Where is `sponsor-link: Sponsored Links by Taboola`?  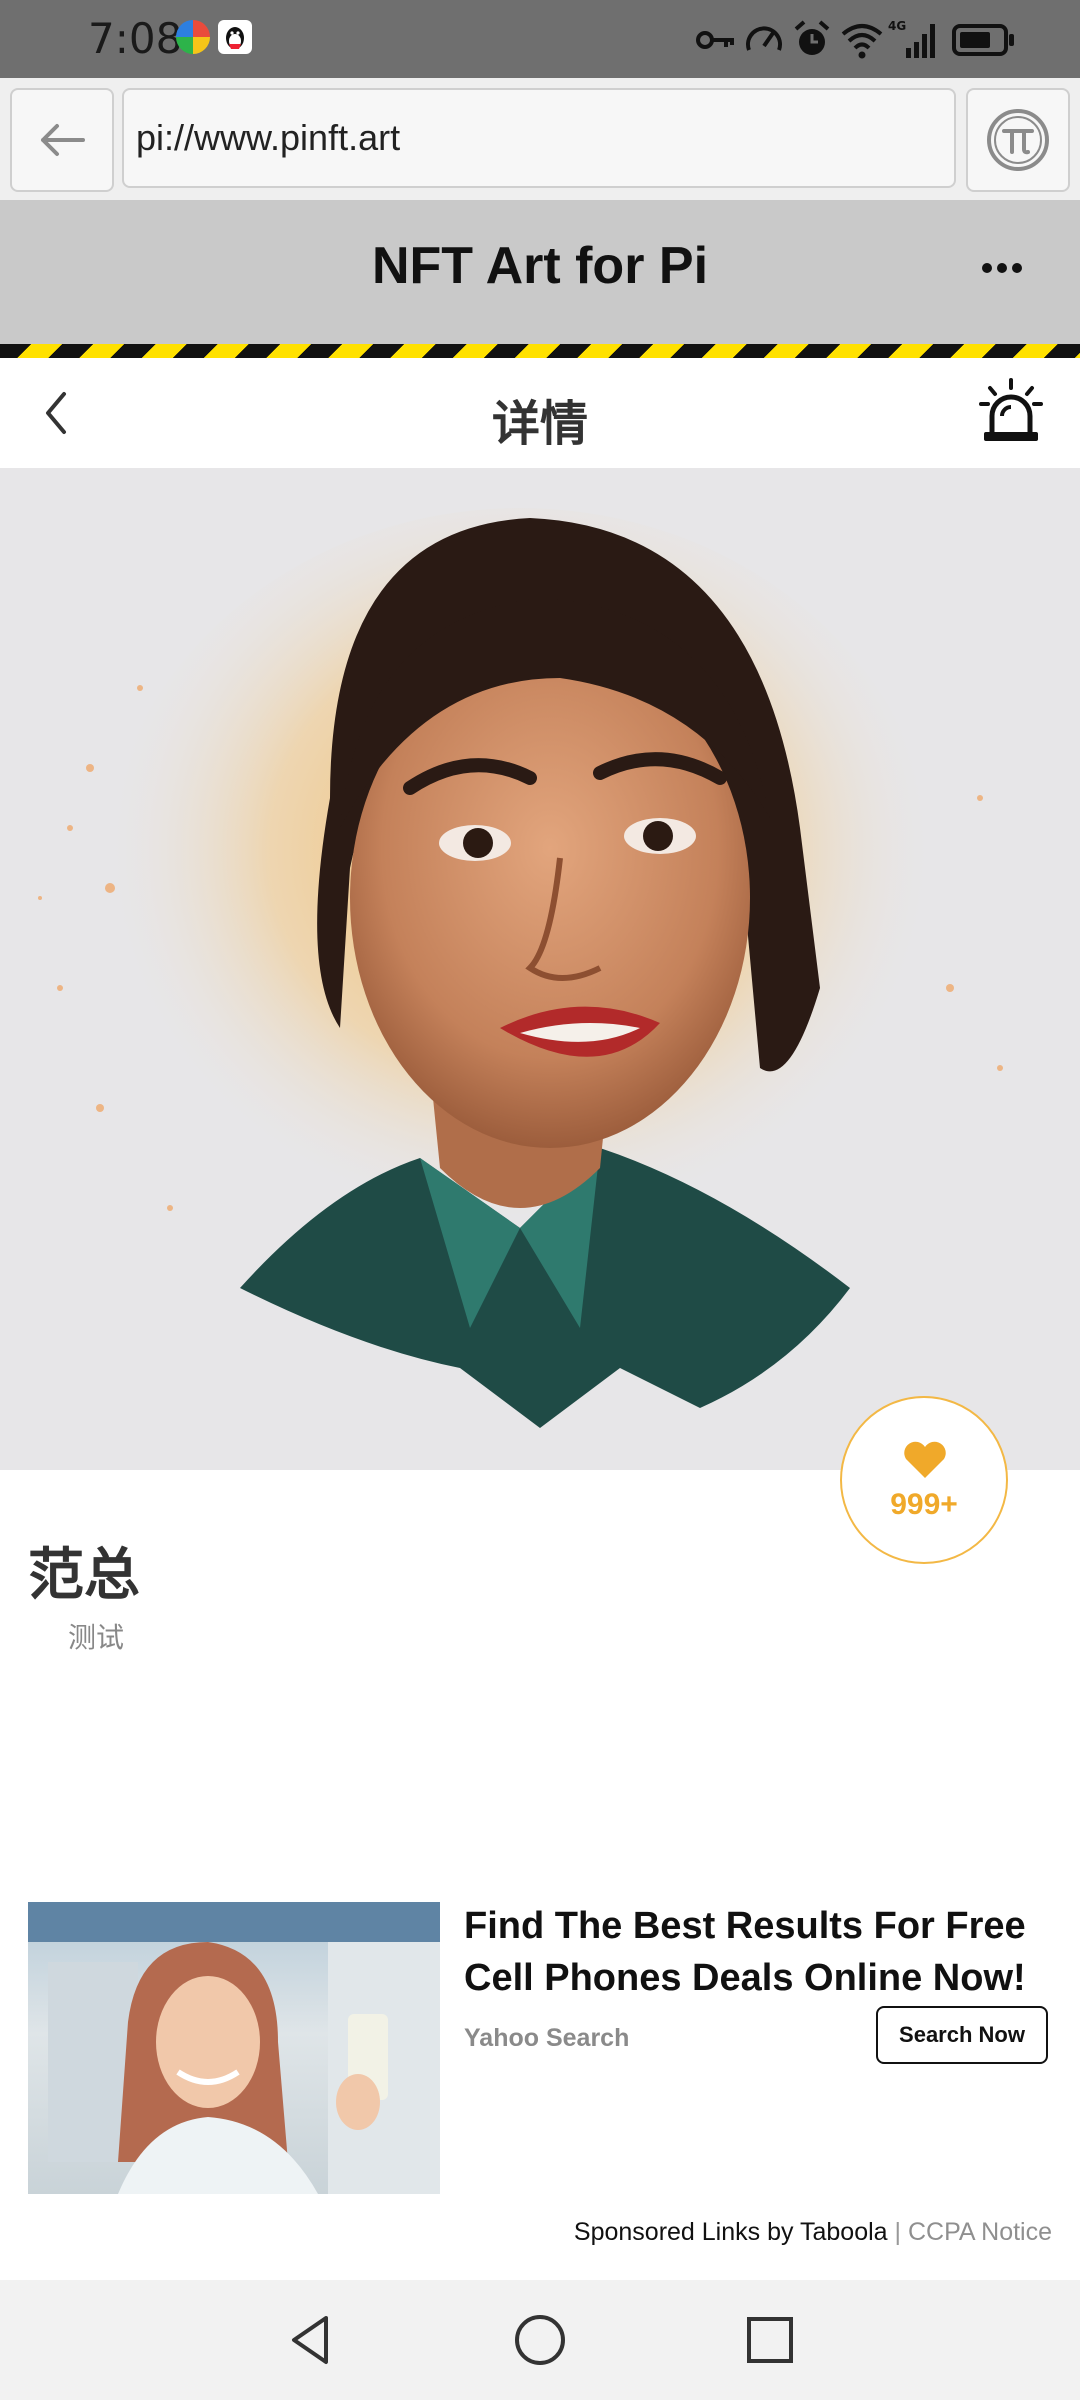 sponsor-link: Sponsored Links by Taboola is located at coordinates (731, 2232).